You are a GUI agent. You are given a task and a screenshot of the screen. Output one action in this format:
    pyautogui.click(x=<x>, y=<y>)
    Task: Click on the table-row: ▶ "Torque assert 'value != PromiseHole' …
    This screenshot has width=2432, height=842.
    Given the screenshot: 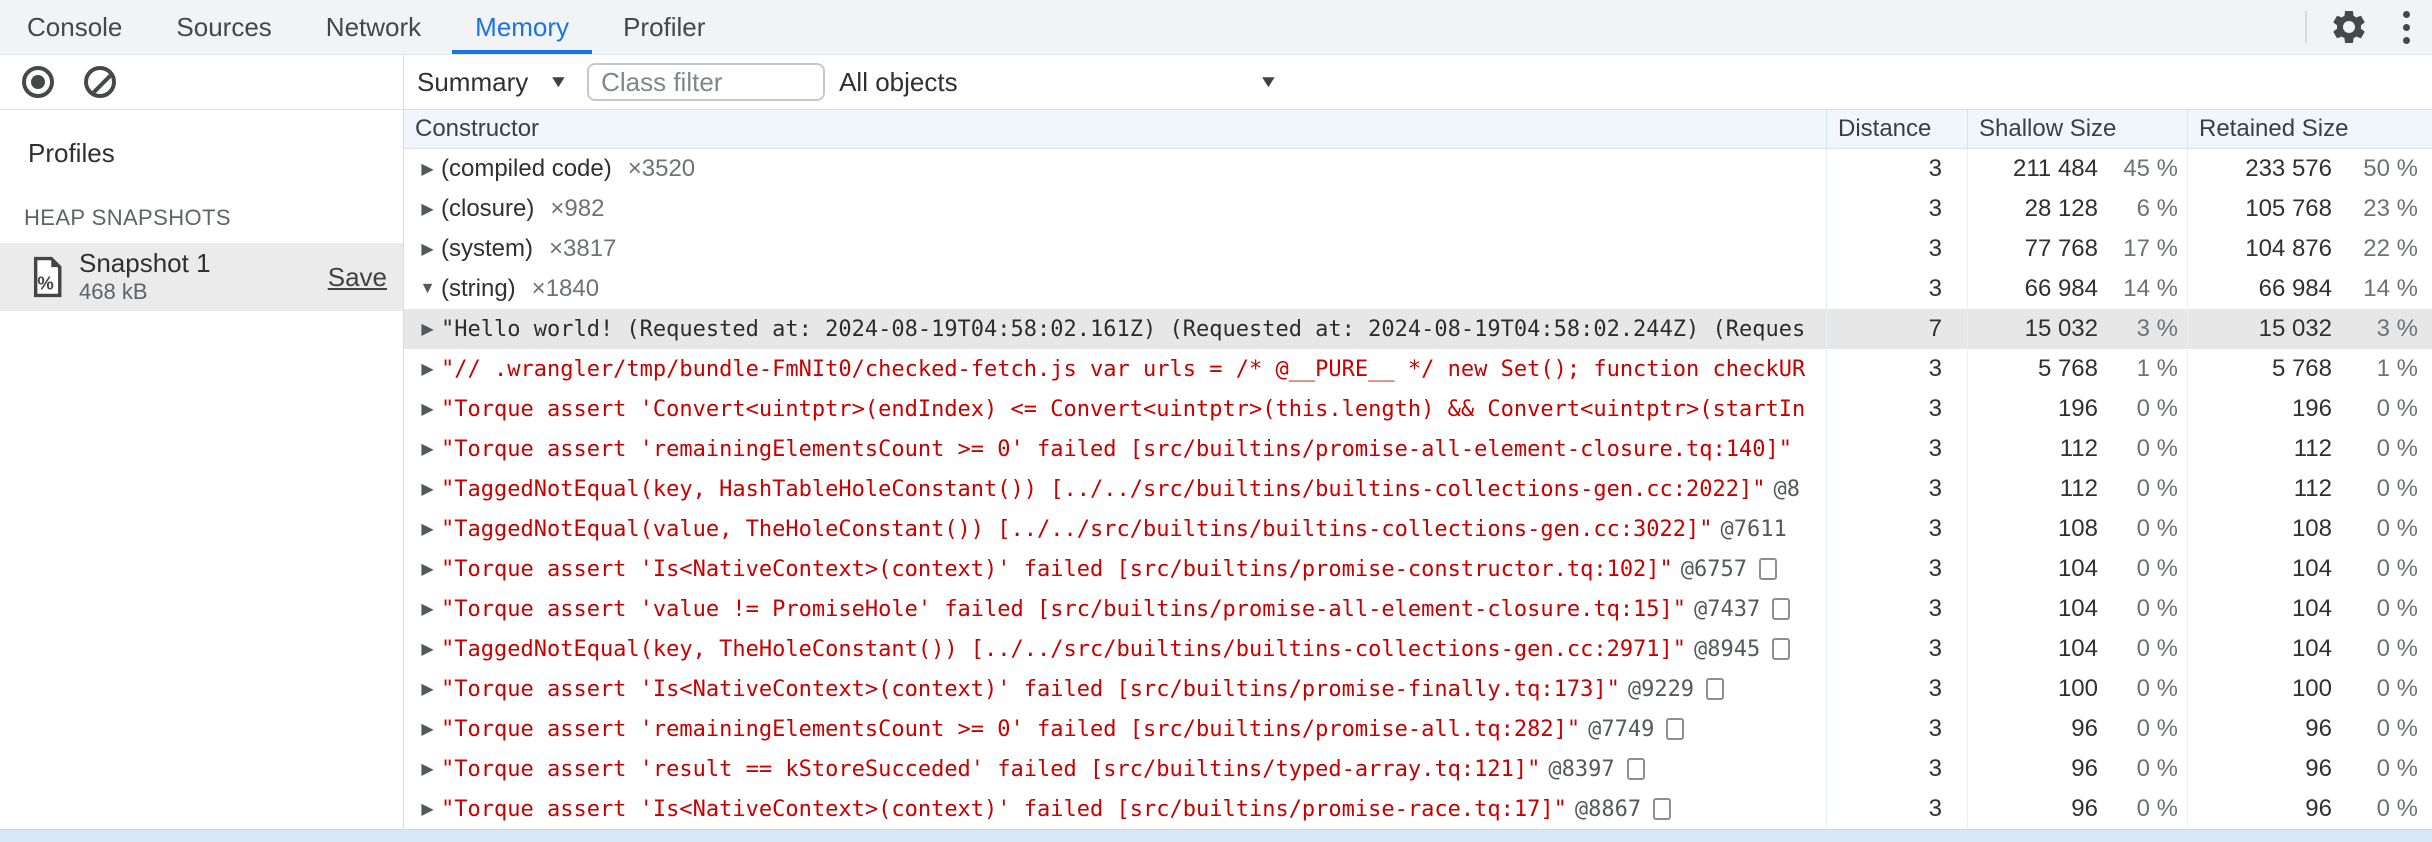 What is the action you would take?
    pyautogui.click(x=1418, y=609)
    